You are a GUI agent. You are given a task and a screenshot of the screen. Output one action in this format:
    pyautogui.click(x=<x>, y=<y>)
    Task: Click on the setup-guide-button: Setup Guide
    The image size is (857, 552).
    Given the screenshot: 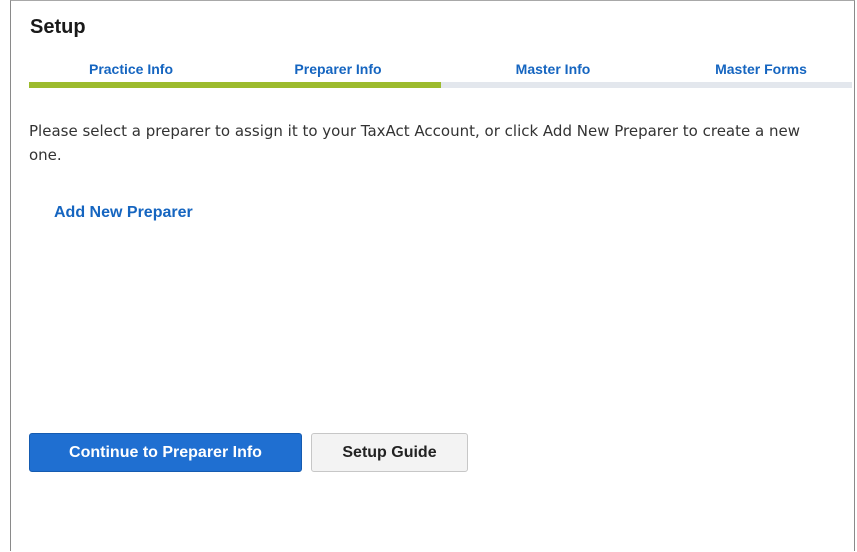 What is the action you would take?
    pyautogui.click(x=389, y=452)
    